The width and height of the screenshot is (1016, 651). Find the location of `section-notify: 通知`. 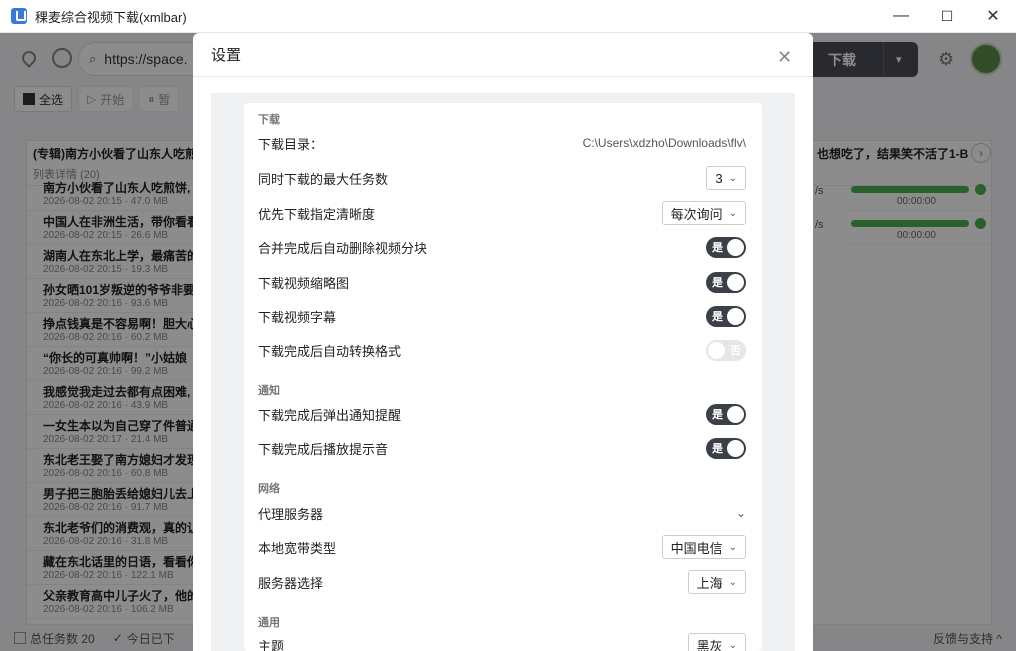

section-notify: 通知 is located at coordinates (269, 391).